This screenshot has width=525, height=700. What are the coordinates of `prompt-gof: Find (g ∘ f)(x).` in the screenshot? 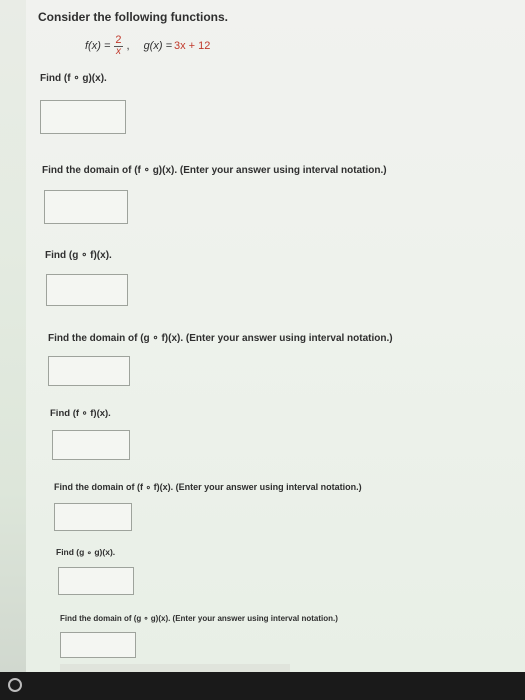 It's located at (78, 255).